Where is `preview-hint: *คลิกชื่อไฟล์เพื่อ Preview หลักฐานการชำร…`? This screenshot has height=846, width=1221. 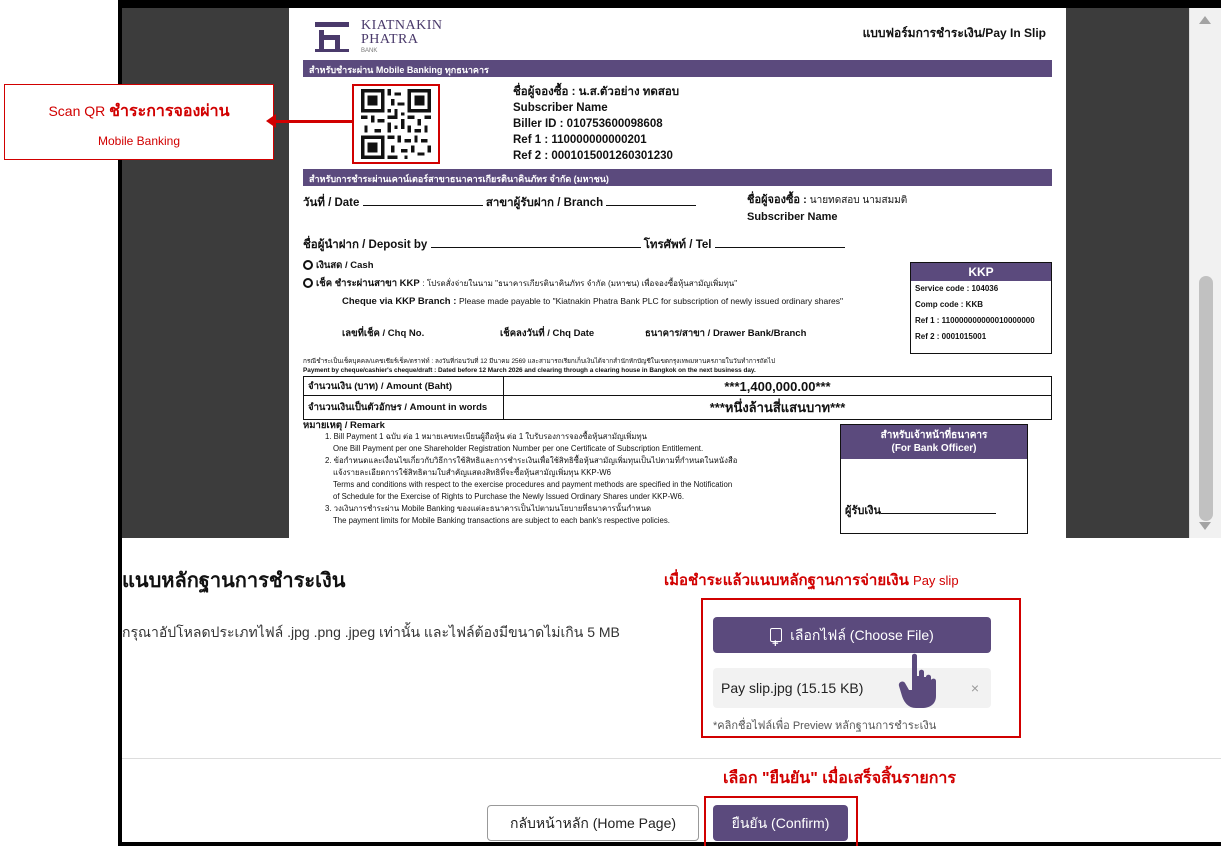 preview-hint: *คลิกชื่อไฟล์เพื่อ Preview หลักฐานการชำร… is located at coordinates (825, 726).